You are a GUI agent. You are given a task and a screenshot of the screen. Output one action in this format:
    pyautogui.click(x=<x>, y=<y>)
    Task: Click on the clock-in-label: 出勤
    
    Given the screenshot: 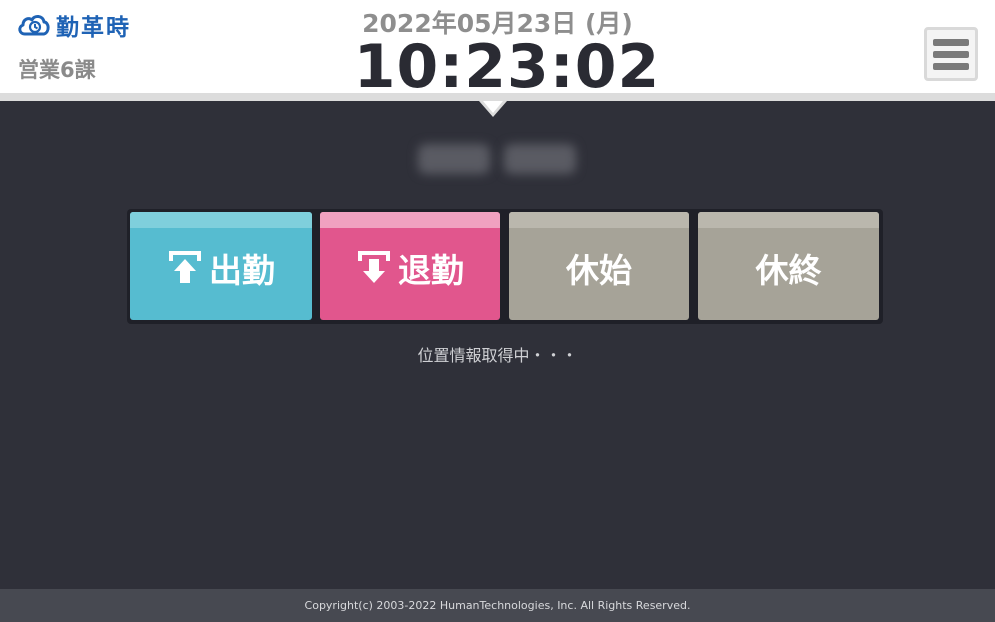 What is the action you would take?
    pyautogui.click(x=242, y=270)
    